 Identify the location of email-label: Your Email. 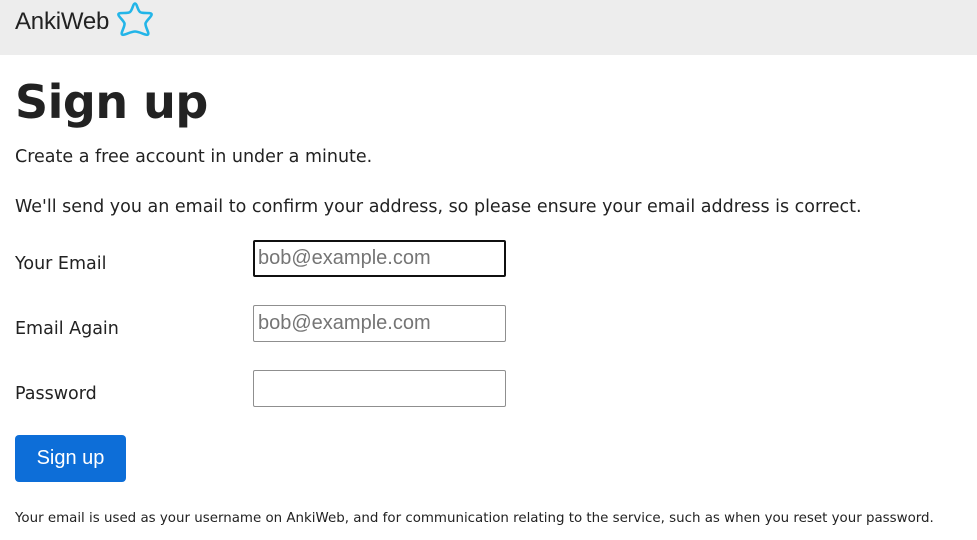
(61, 264).